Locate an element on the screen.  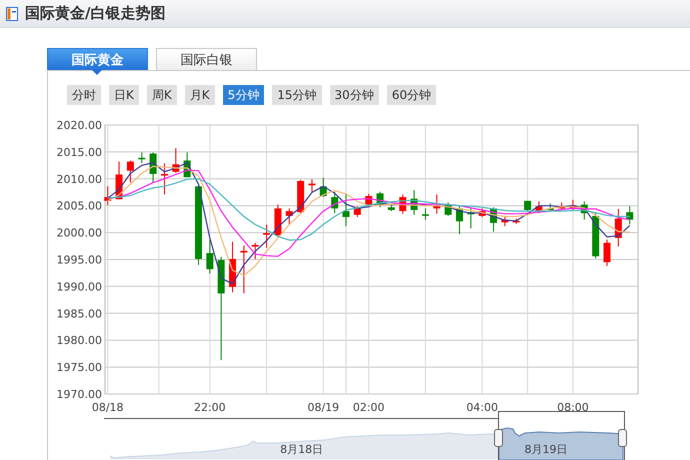
axis-label: 04:00 is located at coordinates (482, 407).